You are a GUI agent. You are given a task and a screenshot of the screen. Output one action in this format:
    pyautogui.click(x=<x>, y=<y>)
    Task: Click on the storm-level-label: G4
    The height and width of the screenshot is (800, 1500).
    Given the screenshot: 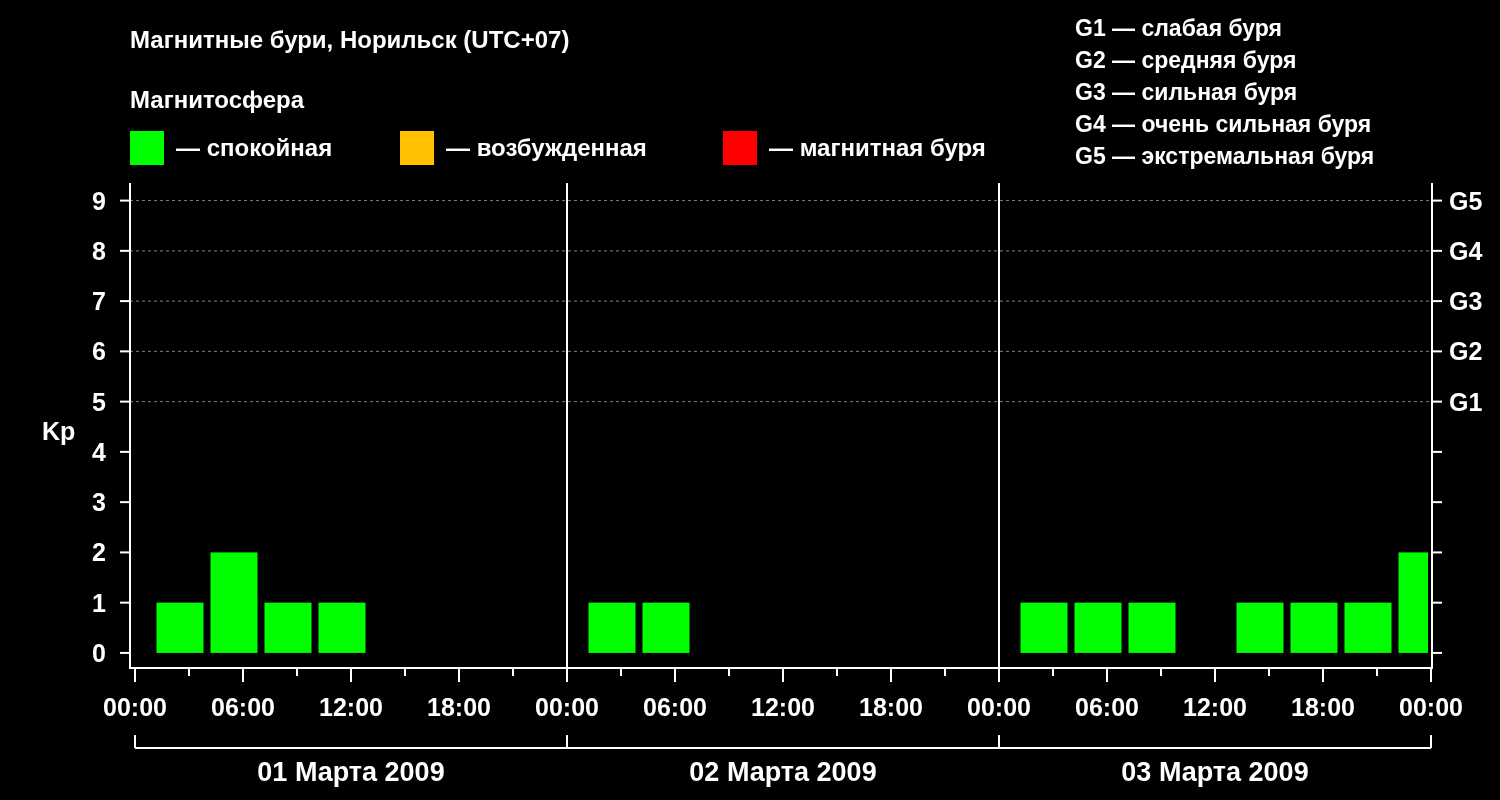 What is the action you would take?
    pyautogui.click(x=1466, y=250)
    